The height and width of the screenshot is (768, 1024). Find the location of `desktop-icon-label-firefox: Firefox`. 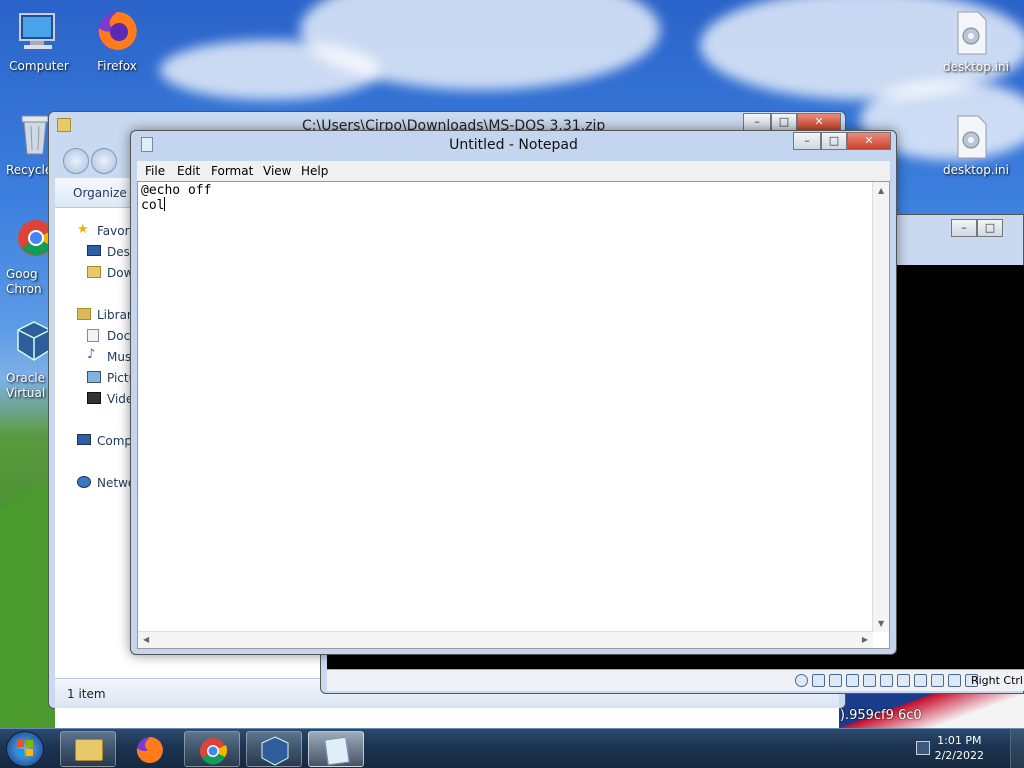

desktop-icon-label-firefox: Firefox is located at coordinates (117, 66).